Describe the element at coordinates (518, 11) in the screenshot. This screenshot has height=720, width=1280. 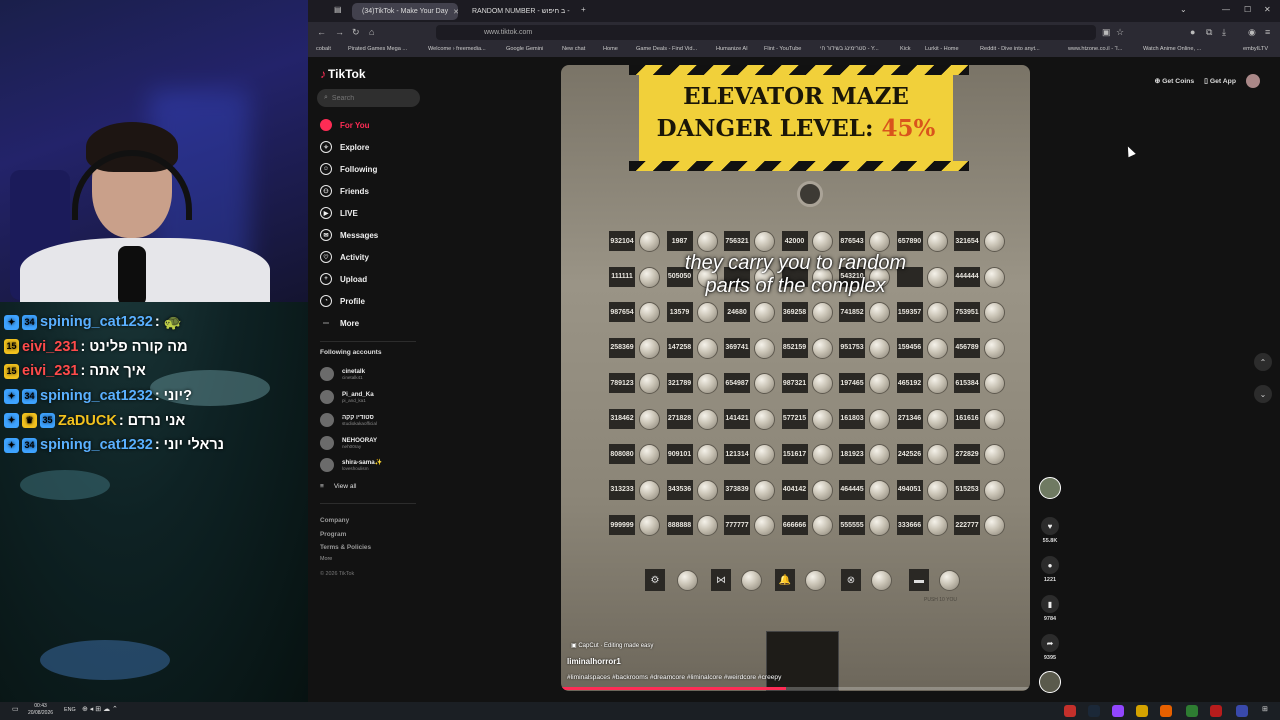
I see `tab-random-number: RANDOM NUMBER - ב חיפוש - ✕` at that location.